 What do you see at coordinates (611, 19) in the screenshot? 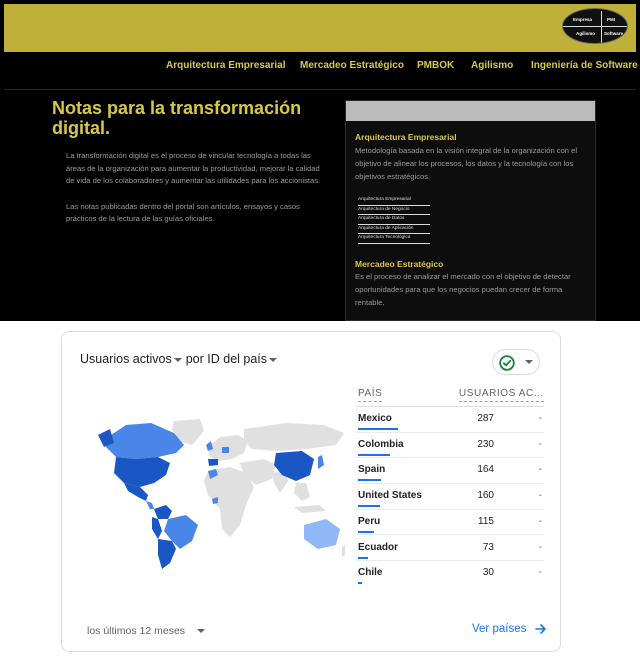
I see `logo-label-pmi: PMI` at bounding box center [611, 19].